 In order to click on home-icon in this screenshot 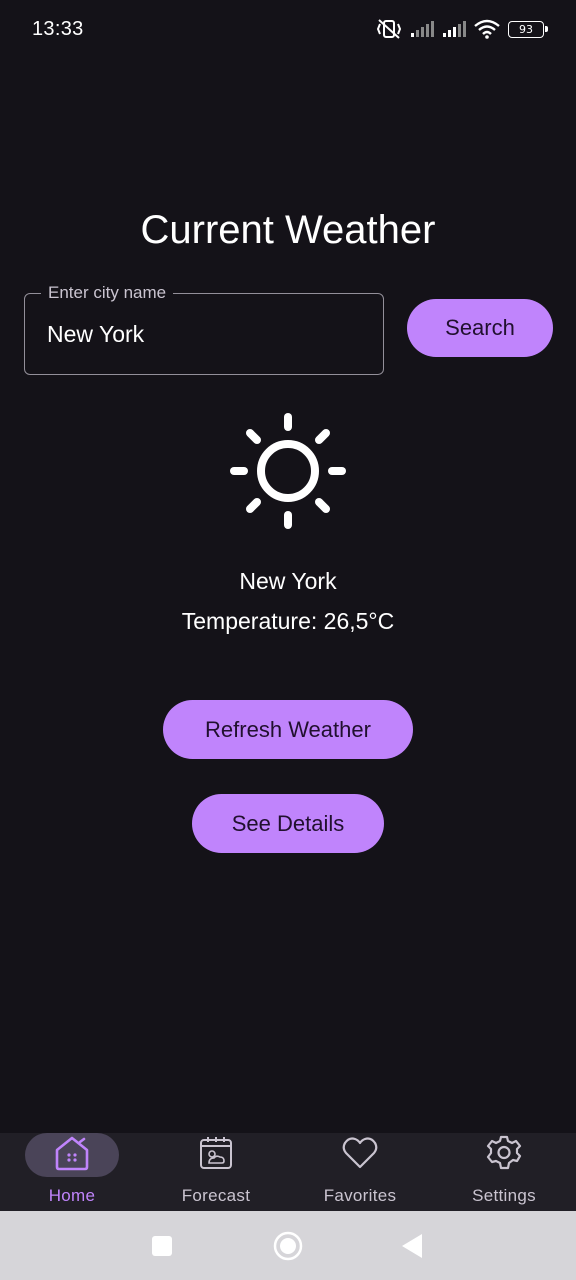, I will do `click(72, 1155)`.